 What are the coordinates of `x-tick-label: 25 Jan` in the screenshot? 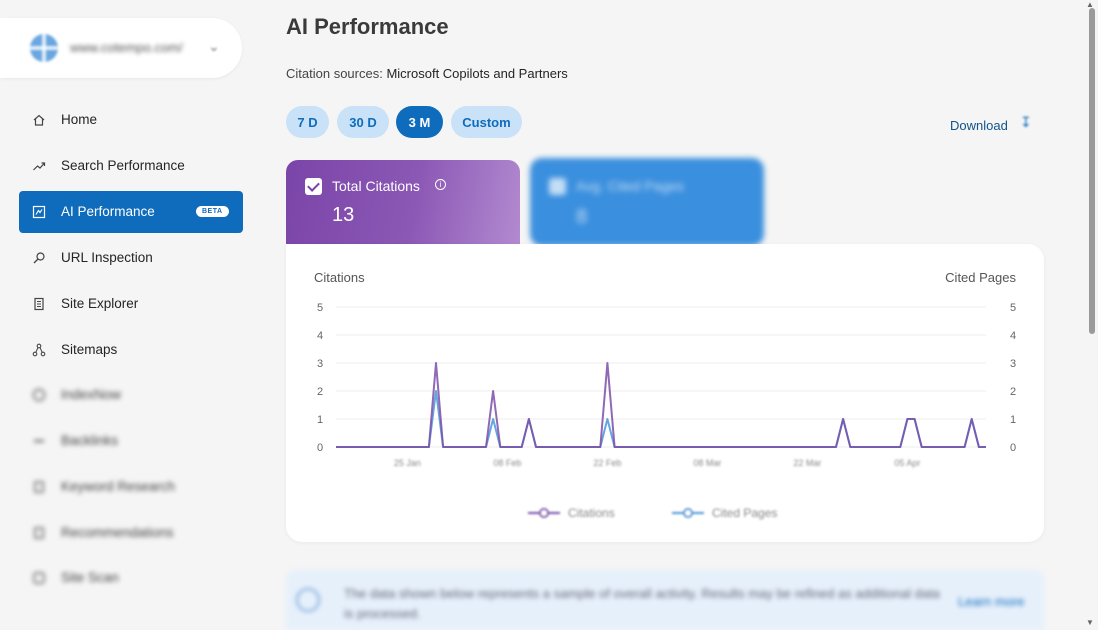 It's located at (407, 463).